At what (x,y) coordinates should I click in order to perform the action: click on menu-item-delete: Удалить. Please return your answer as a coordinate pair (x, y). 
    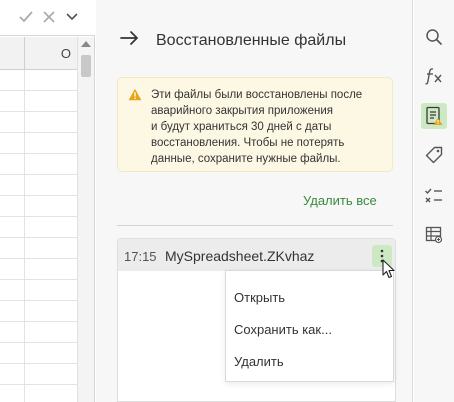
    Looking at the image, I should click on (259, 361).